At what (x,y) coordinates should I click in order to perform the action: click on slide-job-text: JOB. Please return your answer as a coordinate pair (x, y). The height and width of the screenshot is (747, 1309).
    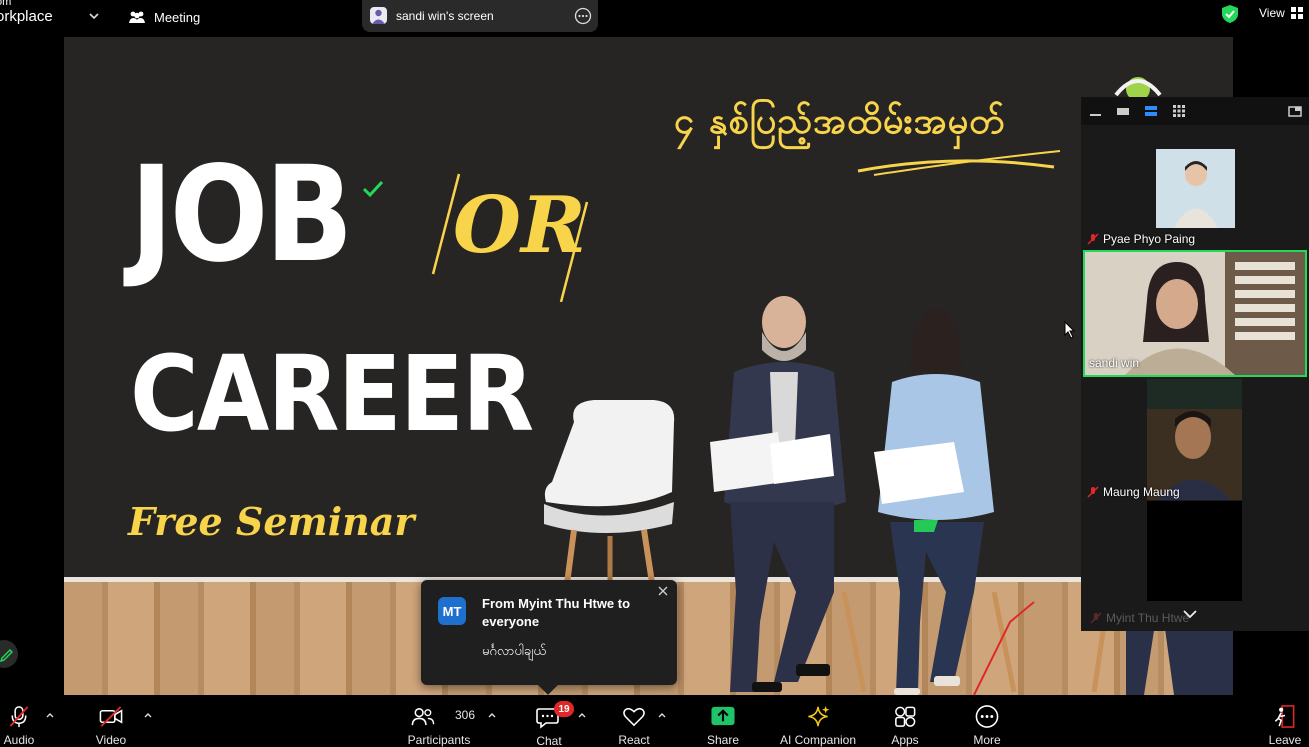
    Looking at the image, I should click on (241, 215).